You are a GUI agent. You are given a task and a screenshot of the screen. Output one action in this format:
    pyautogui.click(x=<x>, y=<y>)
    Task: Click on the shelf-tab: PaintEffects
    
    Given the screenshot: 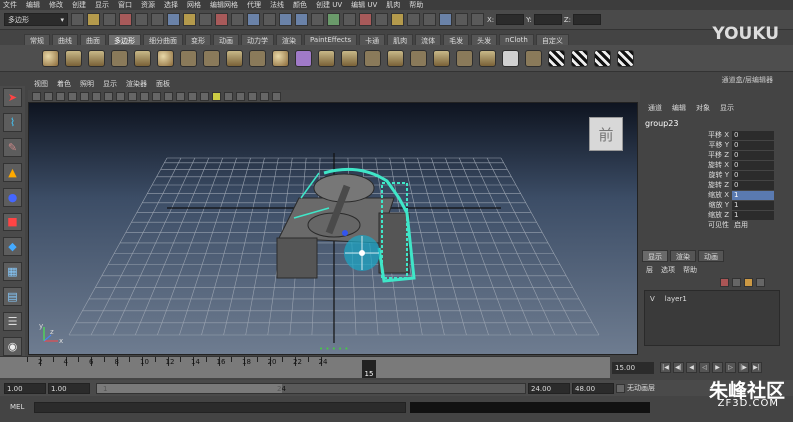 What is the action you would take?
    pyautogui.click(x=331, y=39)
    